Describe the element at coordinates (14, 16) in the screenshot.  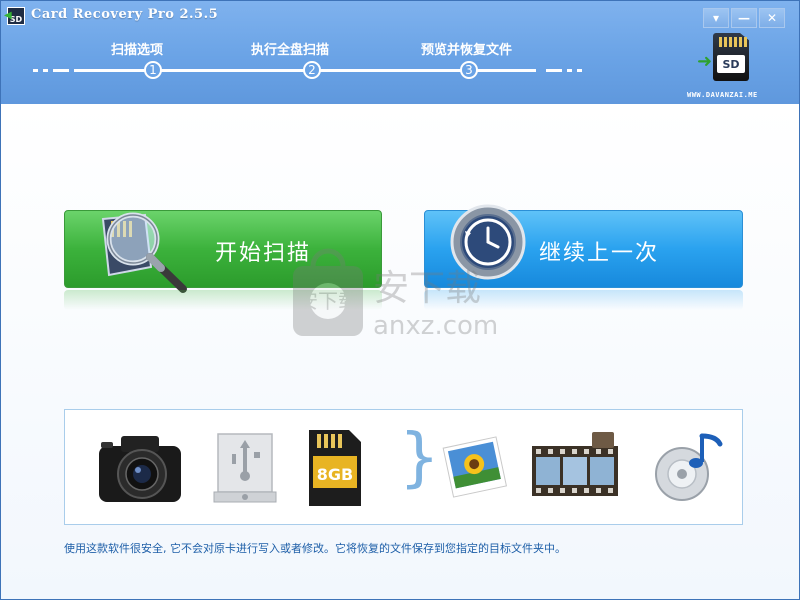
I see `app-icon: ◀ SD` at that location.